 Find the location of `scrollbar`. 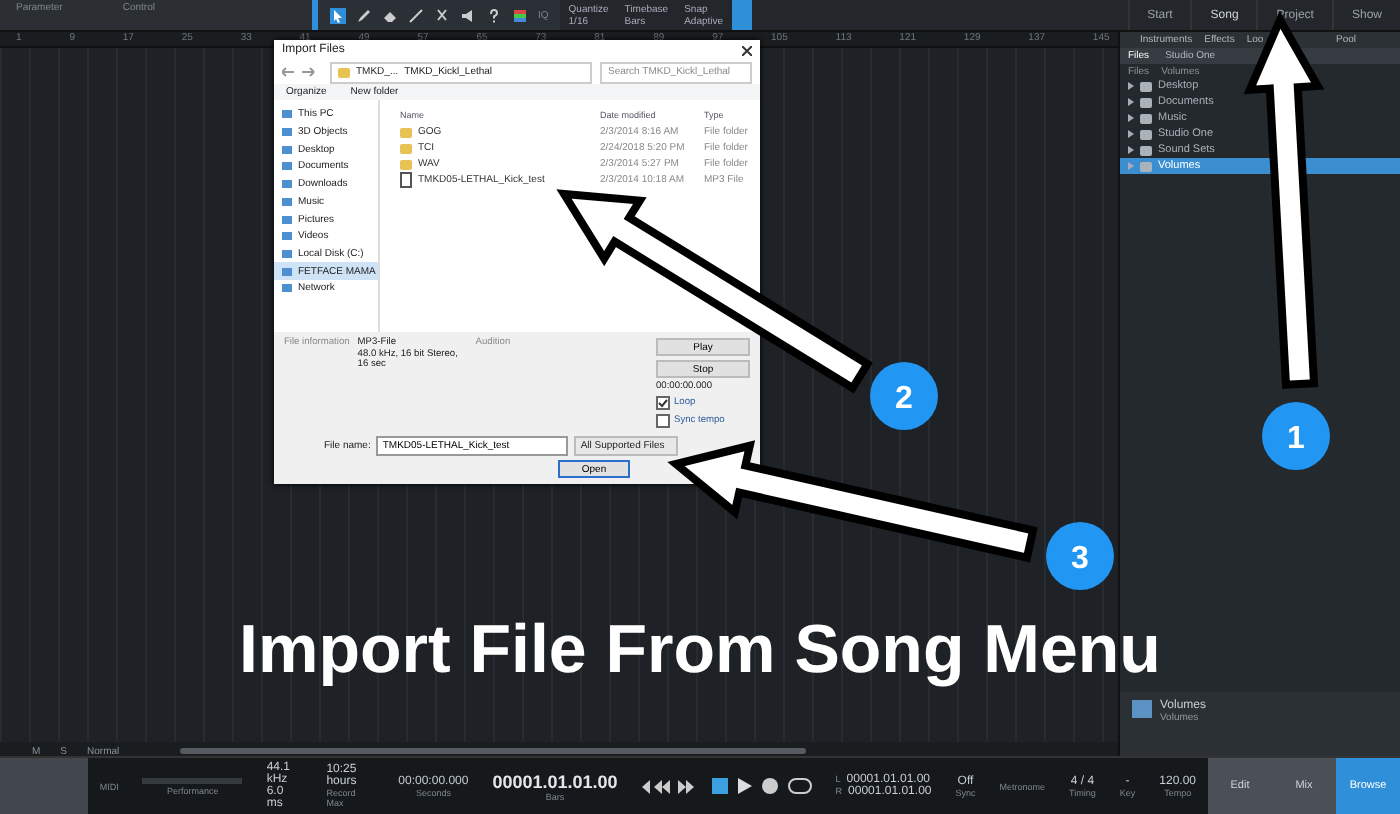

scrollbar is located at coordinates (492, 751).